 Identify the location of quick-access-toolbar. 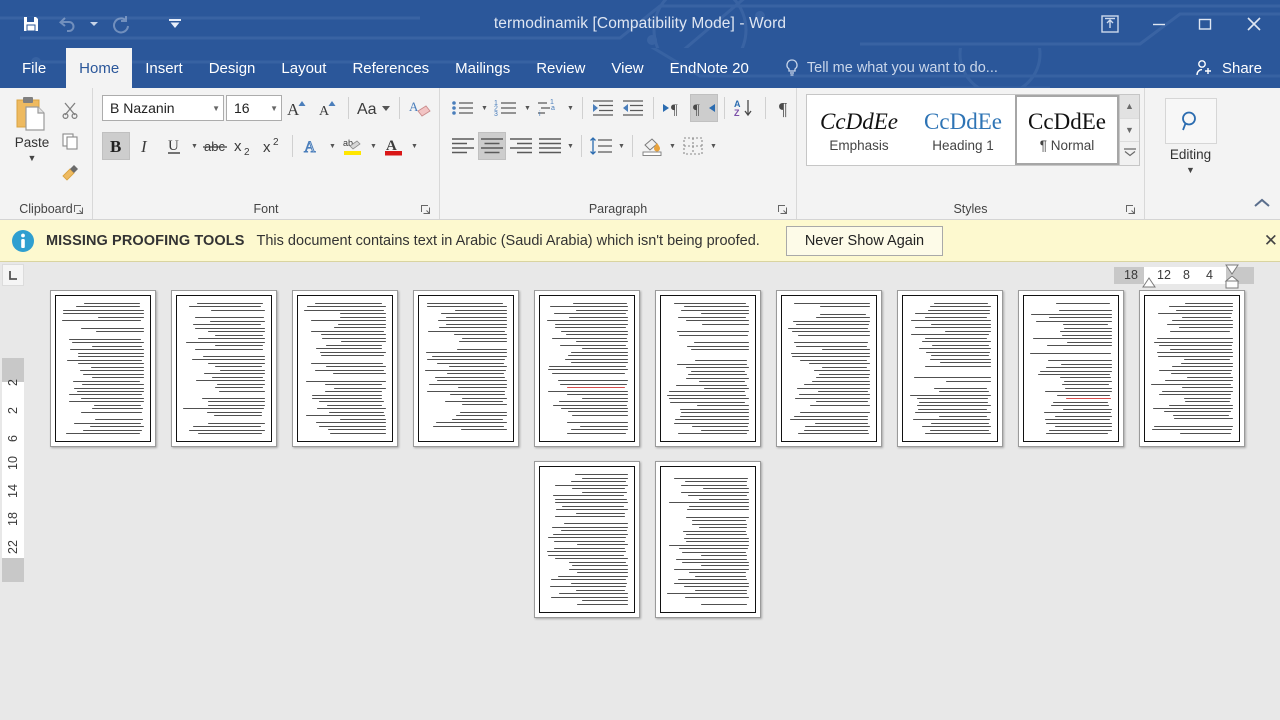
(96, 24).